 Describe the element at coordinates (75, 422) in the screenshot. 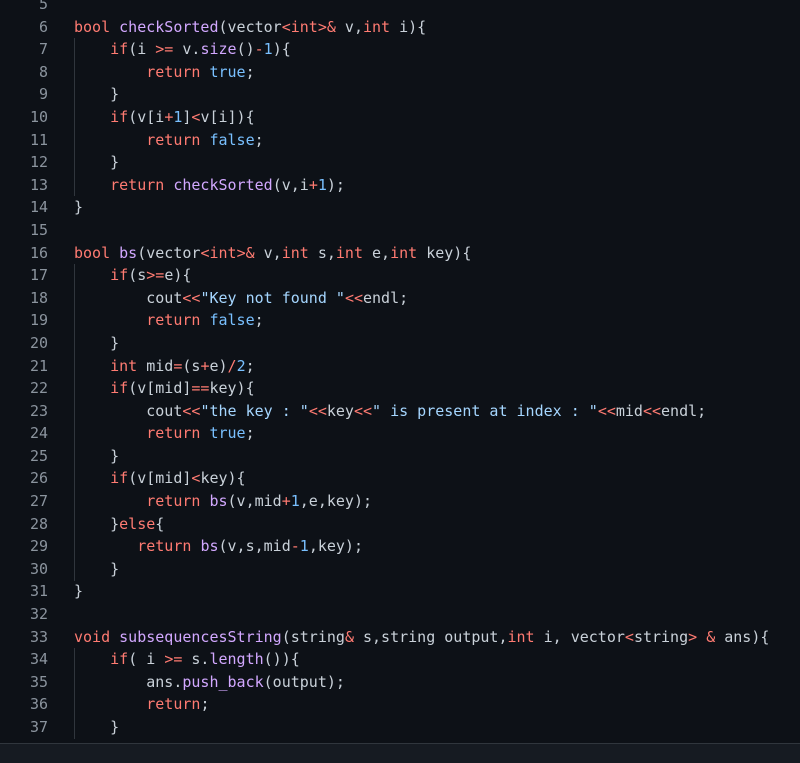

I see `indent-guide` at that location.